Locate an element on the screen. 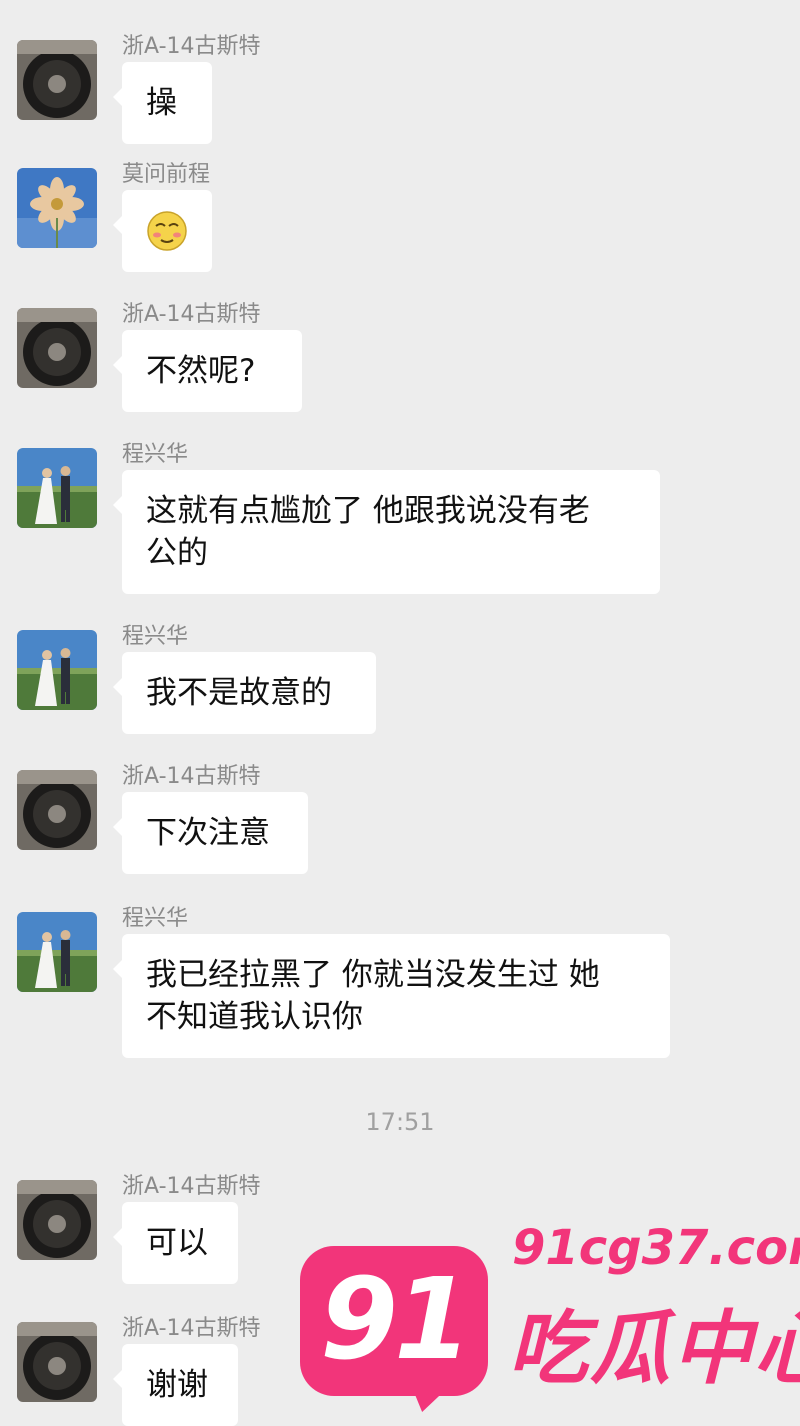 The image size is (800, 1426). flower-avatar-icon is located at coordinates (57, 208).